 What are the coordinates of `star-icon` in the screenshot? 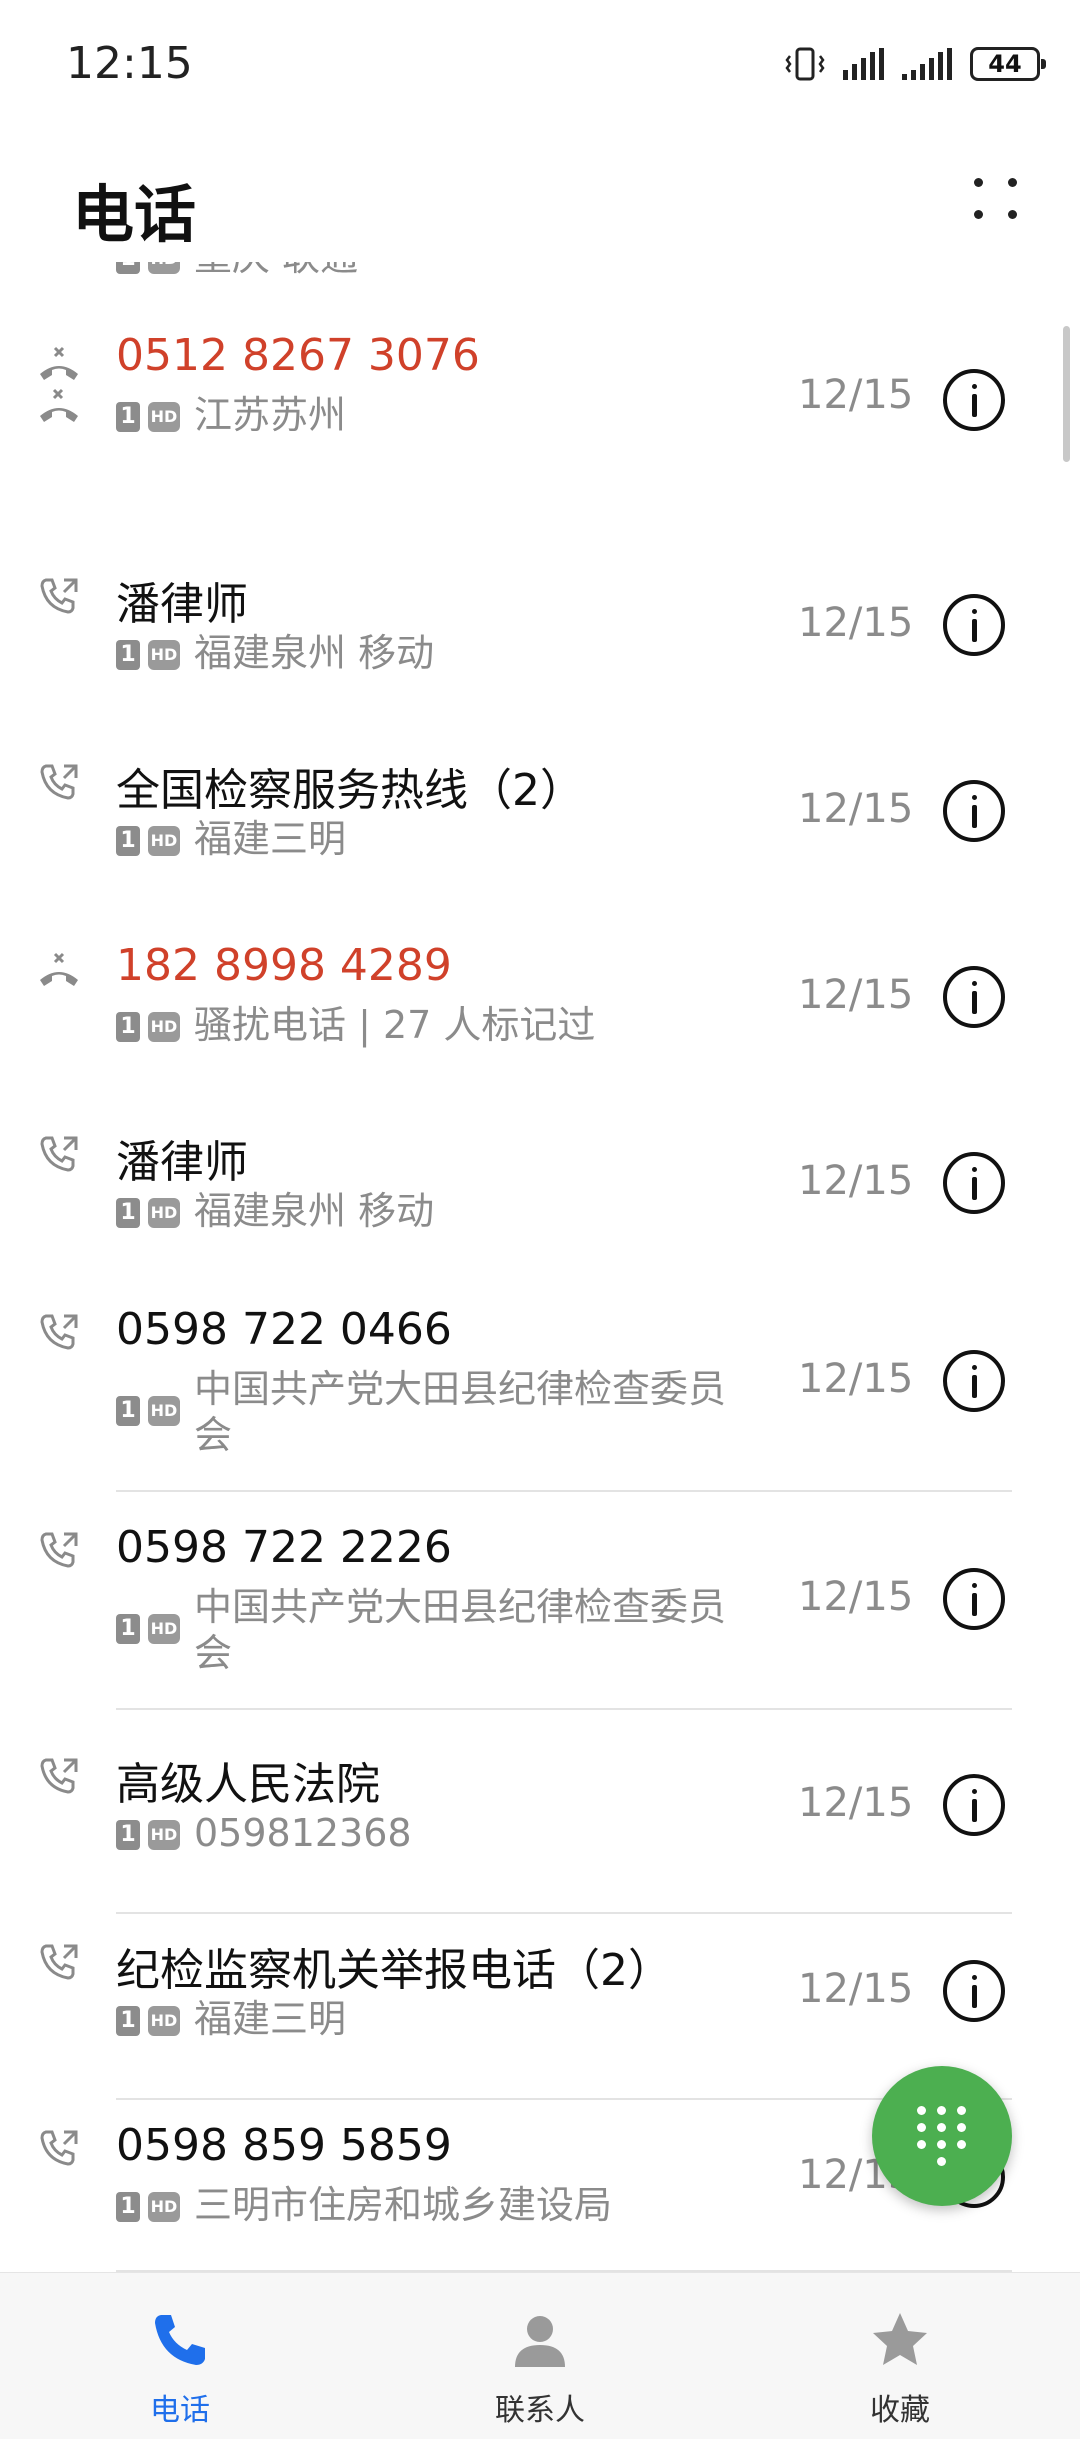 It's located at (900, 2339).